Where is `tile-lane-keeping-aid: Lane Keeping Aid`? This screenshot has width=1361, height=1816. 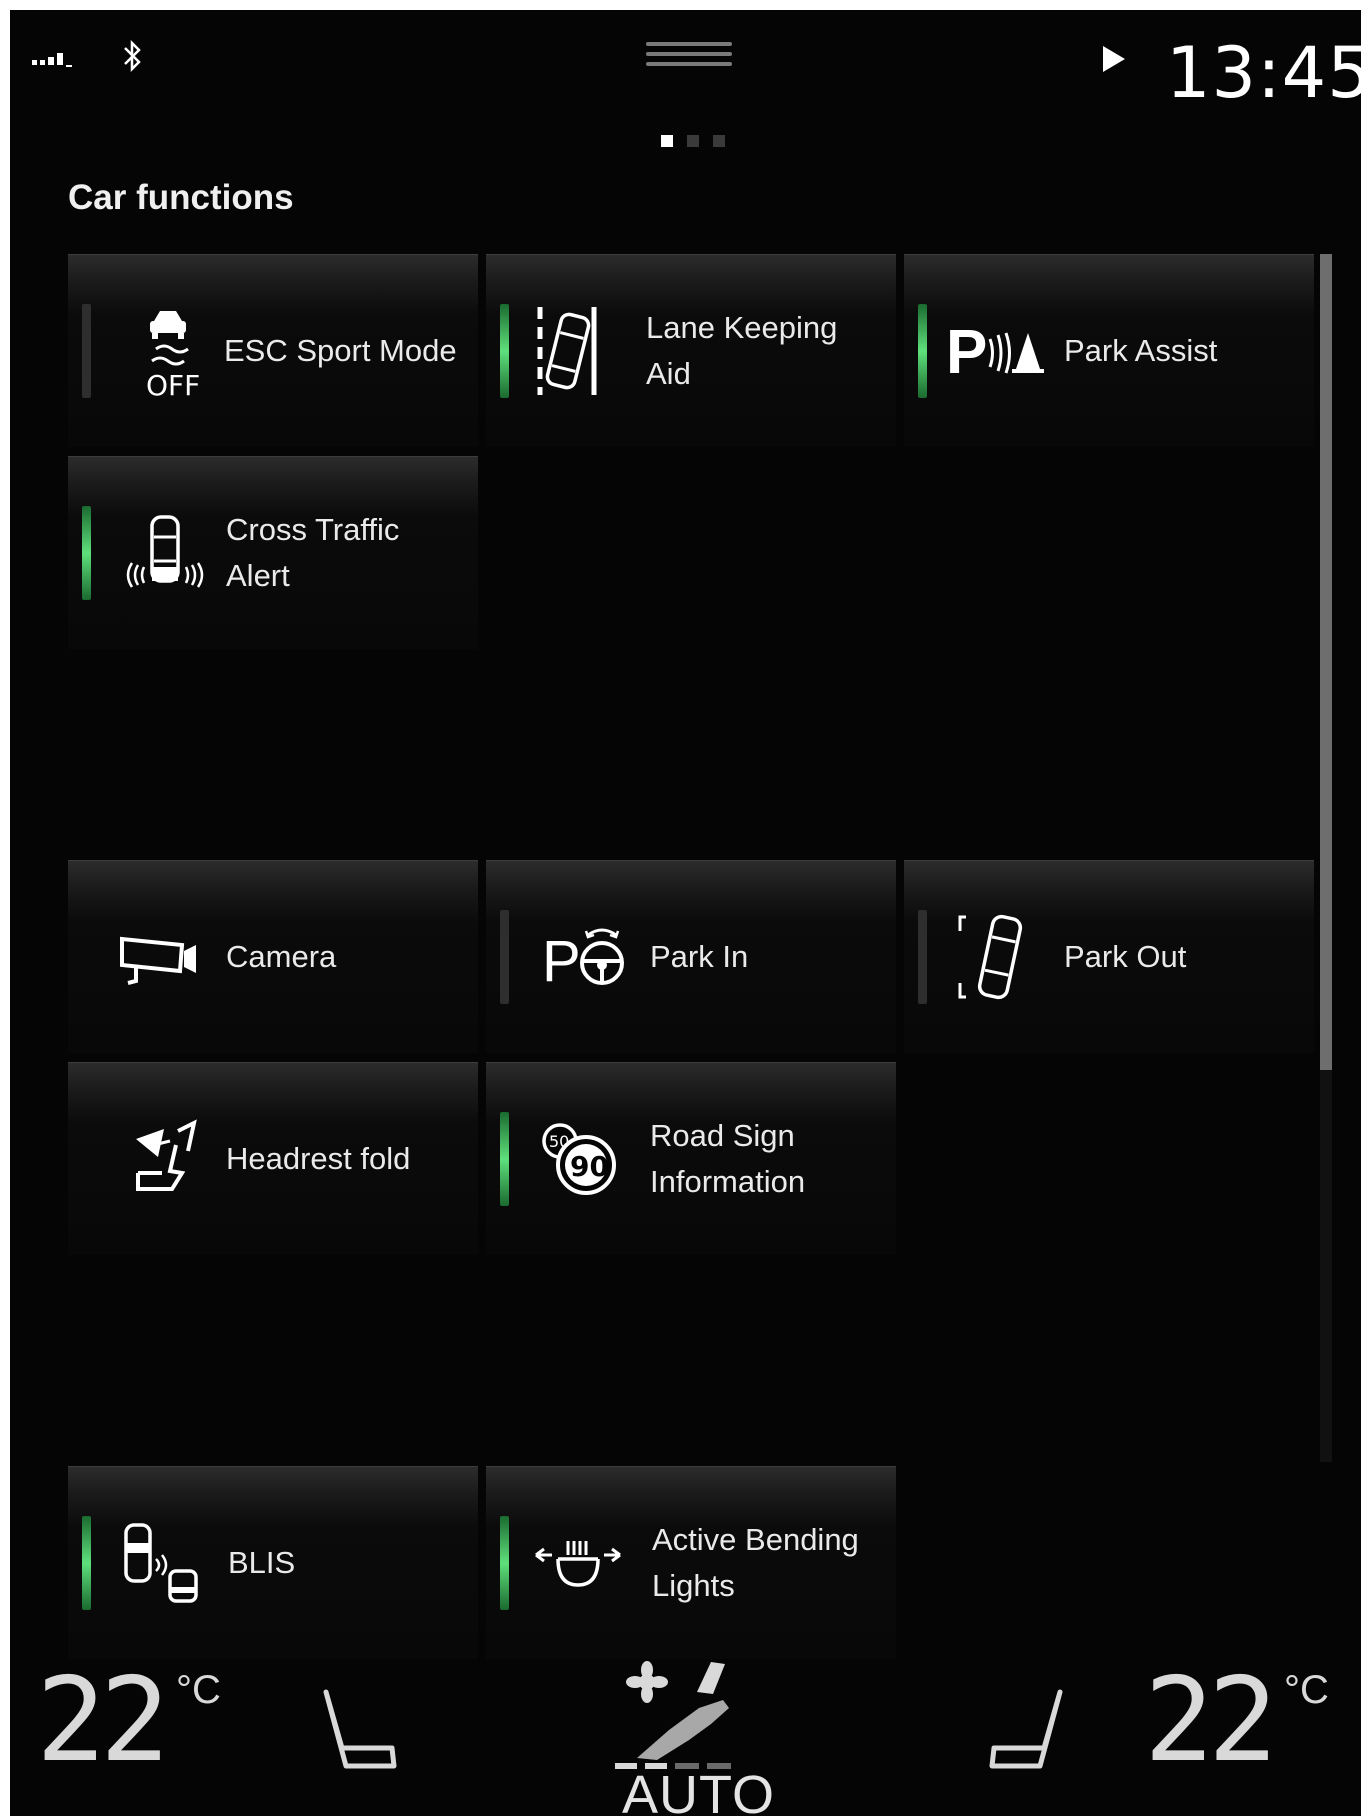
tile-lane-keeping-aid: Lane Keeping Aid is located at coordinates (691, 350).